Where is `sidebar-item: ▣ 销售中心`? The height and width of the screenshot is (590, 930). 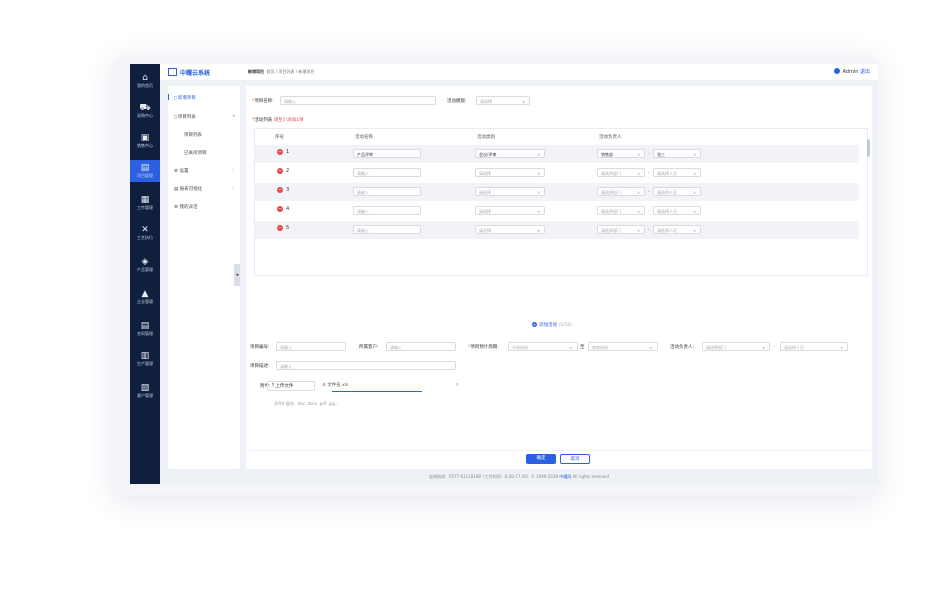 sidebar-item: ▣ 销售中心 is located at coordinates (145, 141).